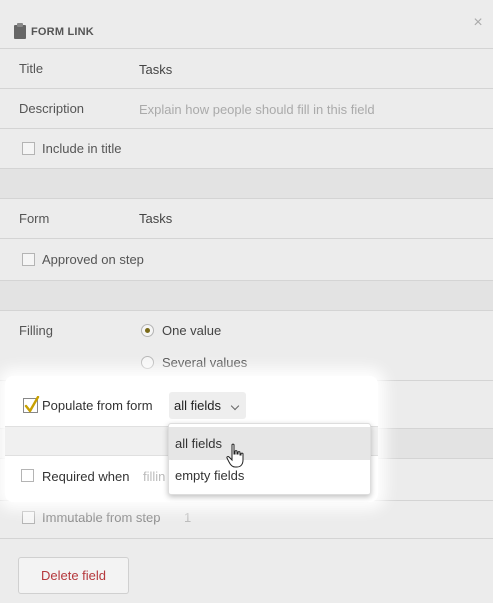 Image resolution: width=493 pixels, height=603 pixels. What do you see at coordinates (147, 362) in the screenshot?
I see `several-values-radio` at bounding box center [147, 362].